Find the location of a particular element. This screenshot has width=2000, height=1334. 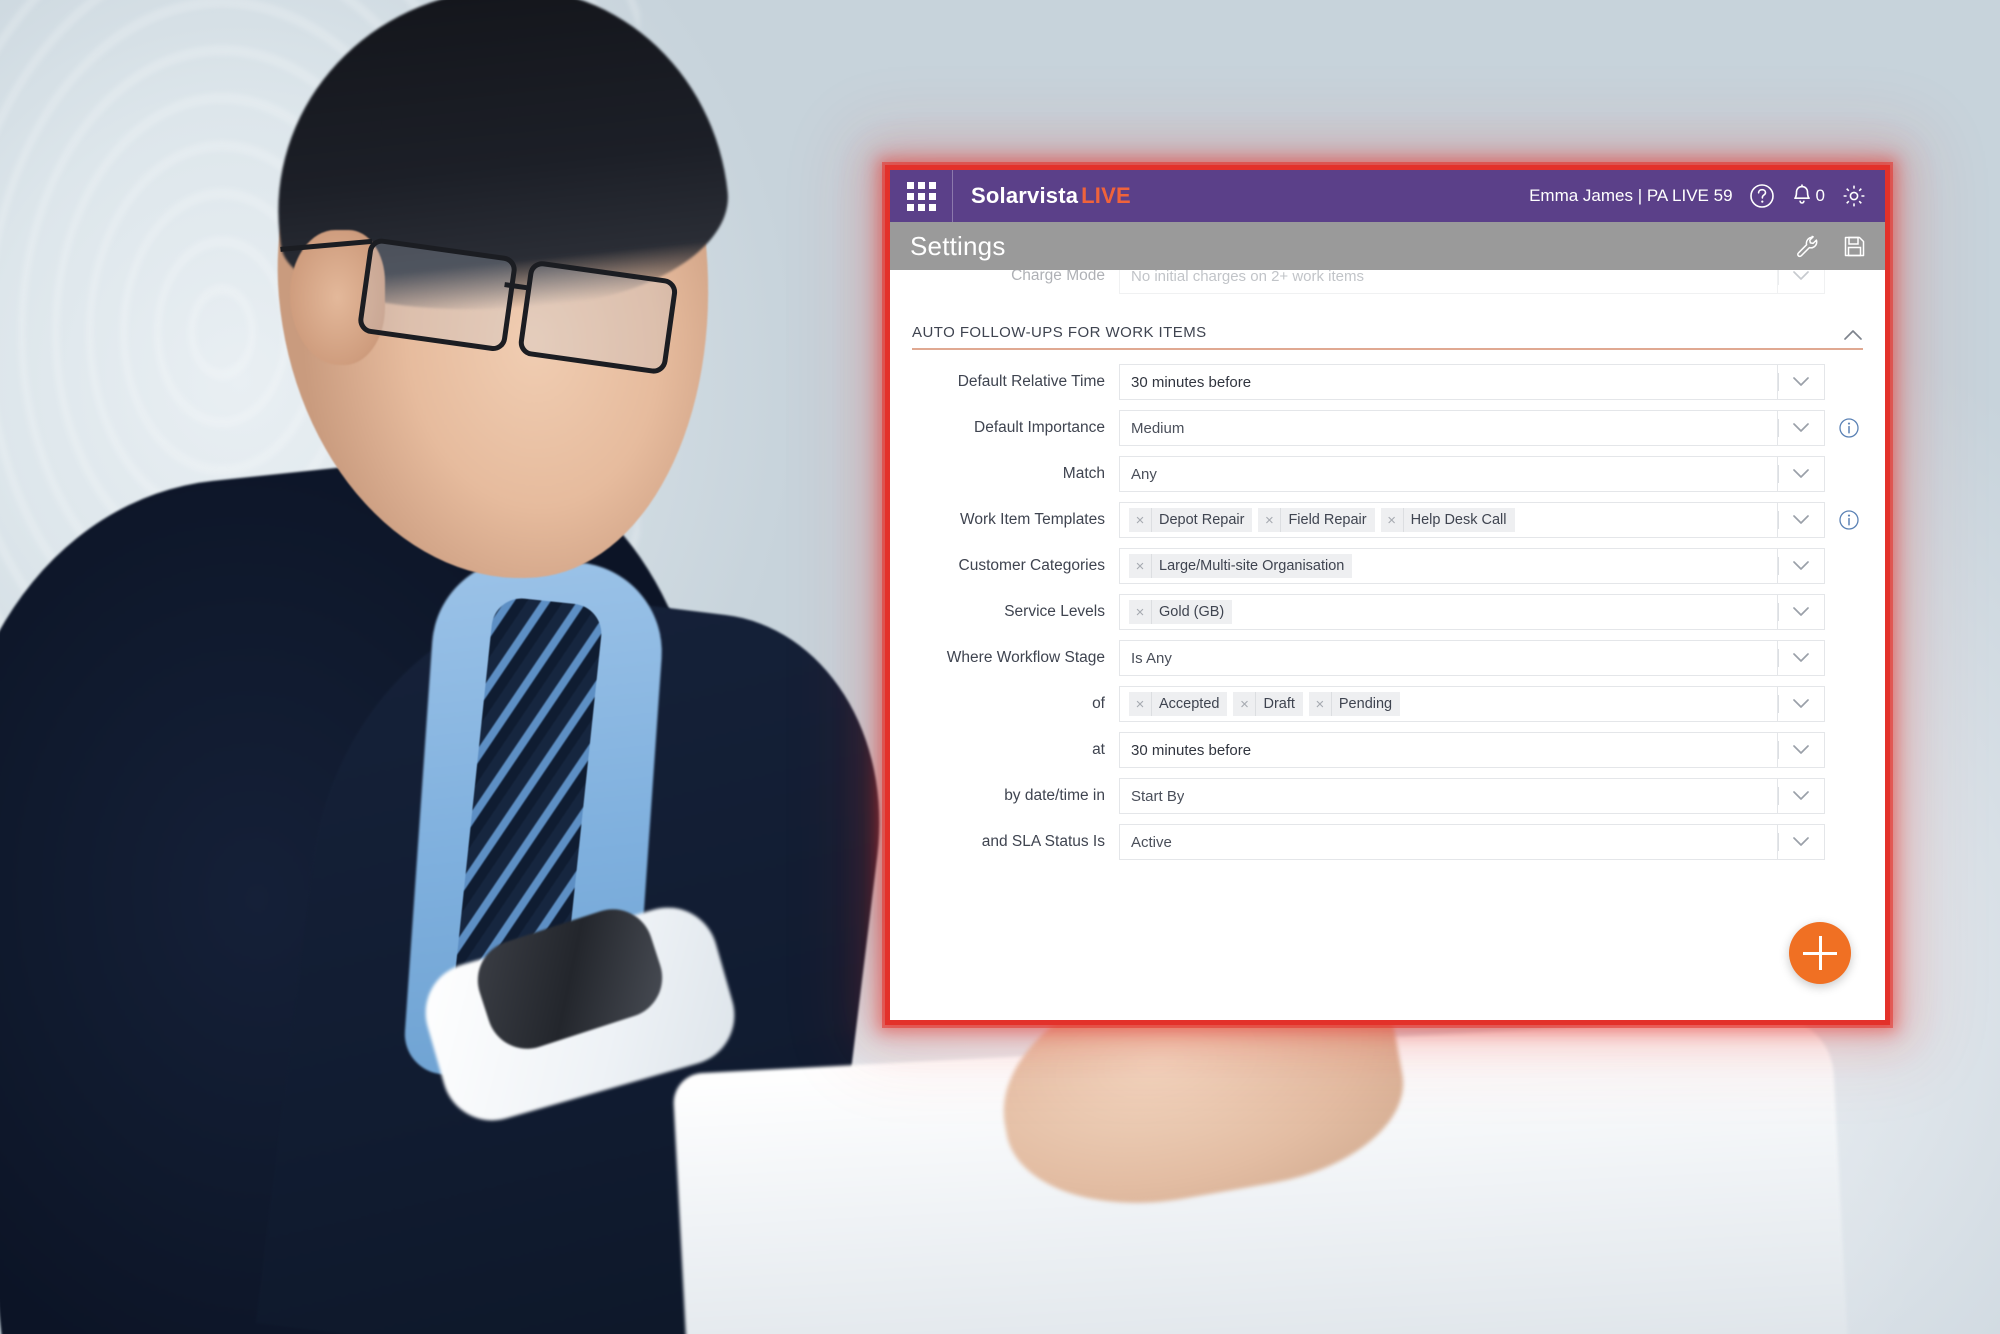

chip-label: Field Repair is located at coordinates (1327, 520).